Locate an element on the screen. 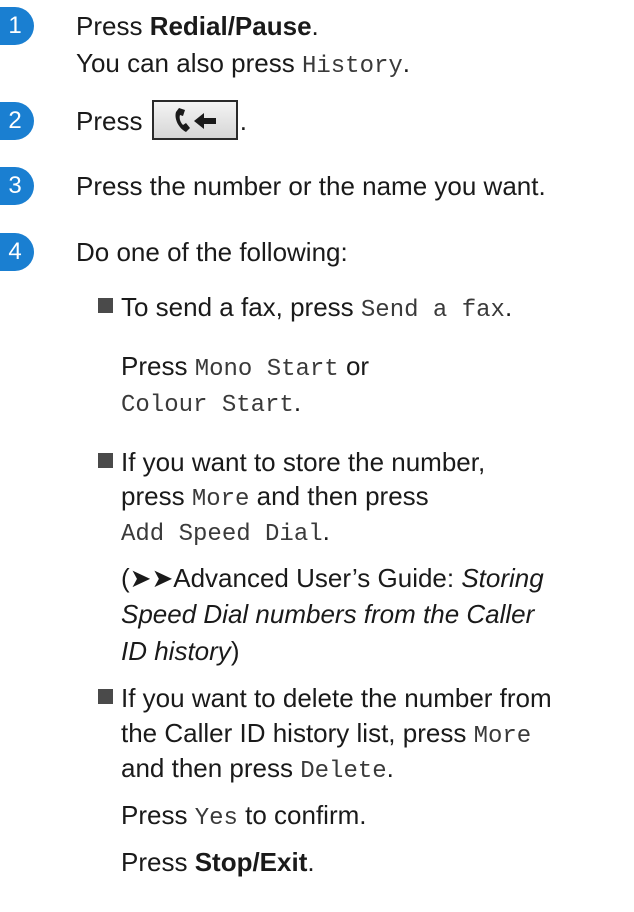 The height and width of the screenshot is (912, 634). press-text: press is located at coordinates (156, 496).